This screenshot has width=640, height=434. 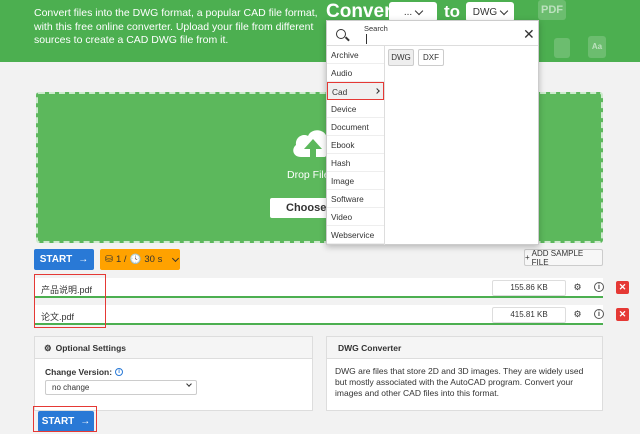 I want to click on add-sample-file-button: + ADD SAMPLE FILE, so click(x=563, y=257).